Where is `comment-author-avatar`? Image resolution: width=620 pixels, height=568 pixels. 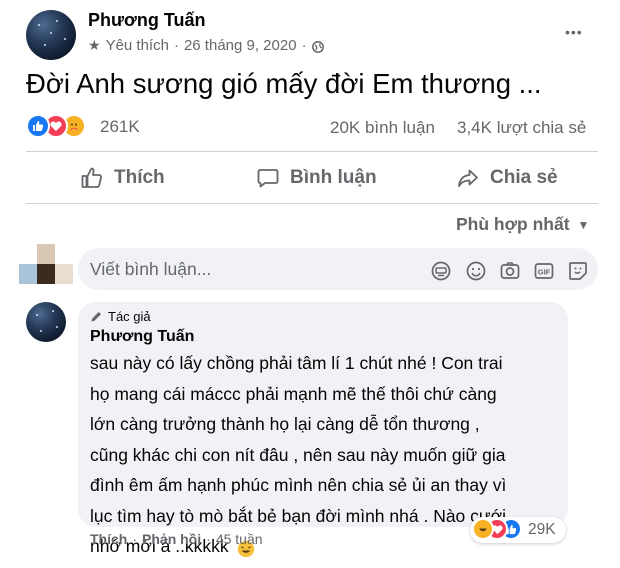
comment-author-avatar is located at coordinates (46, 322).